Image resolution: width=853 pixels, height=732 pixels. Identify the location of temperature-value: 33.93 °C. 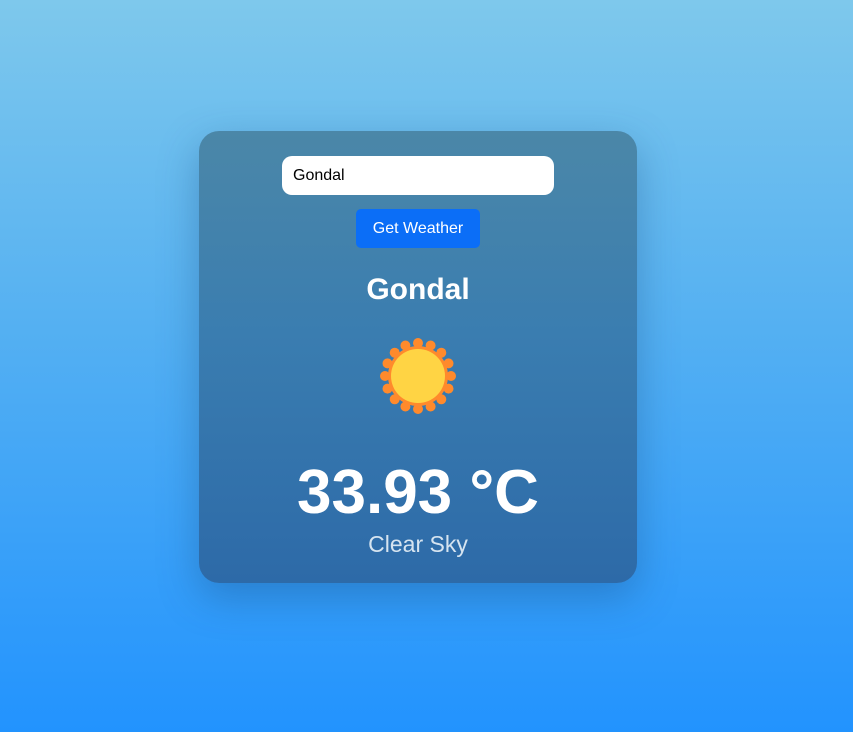
(418, 492).